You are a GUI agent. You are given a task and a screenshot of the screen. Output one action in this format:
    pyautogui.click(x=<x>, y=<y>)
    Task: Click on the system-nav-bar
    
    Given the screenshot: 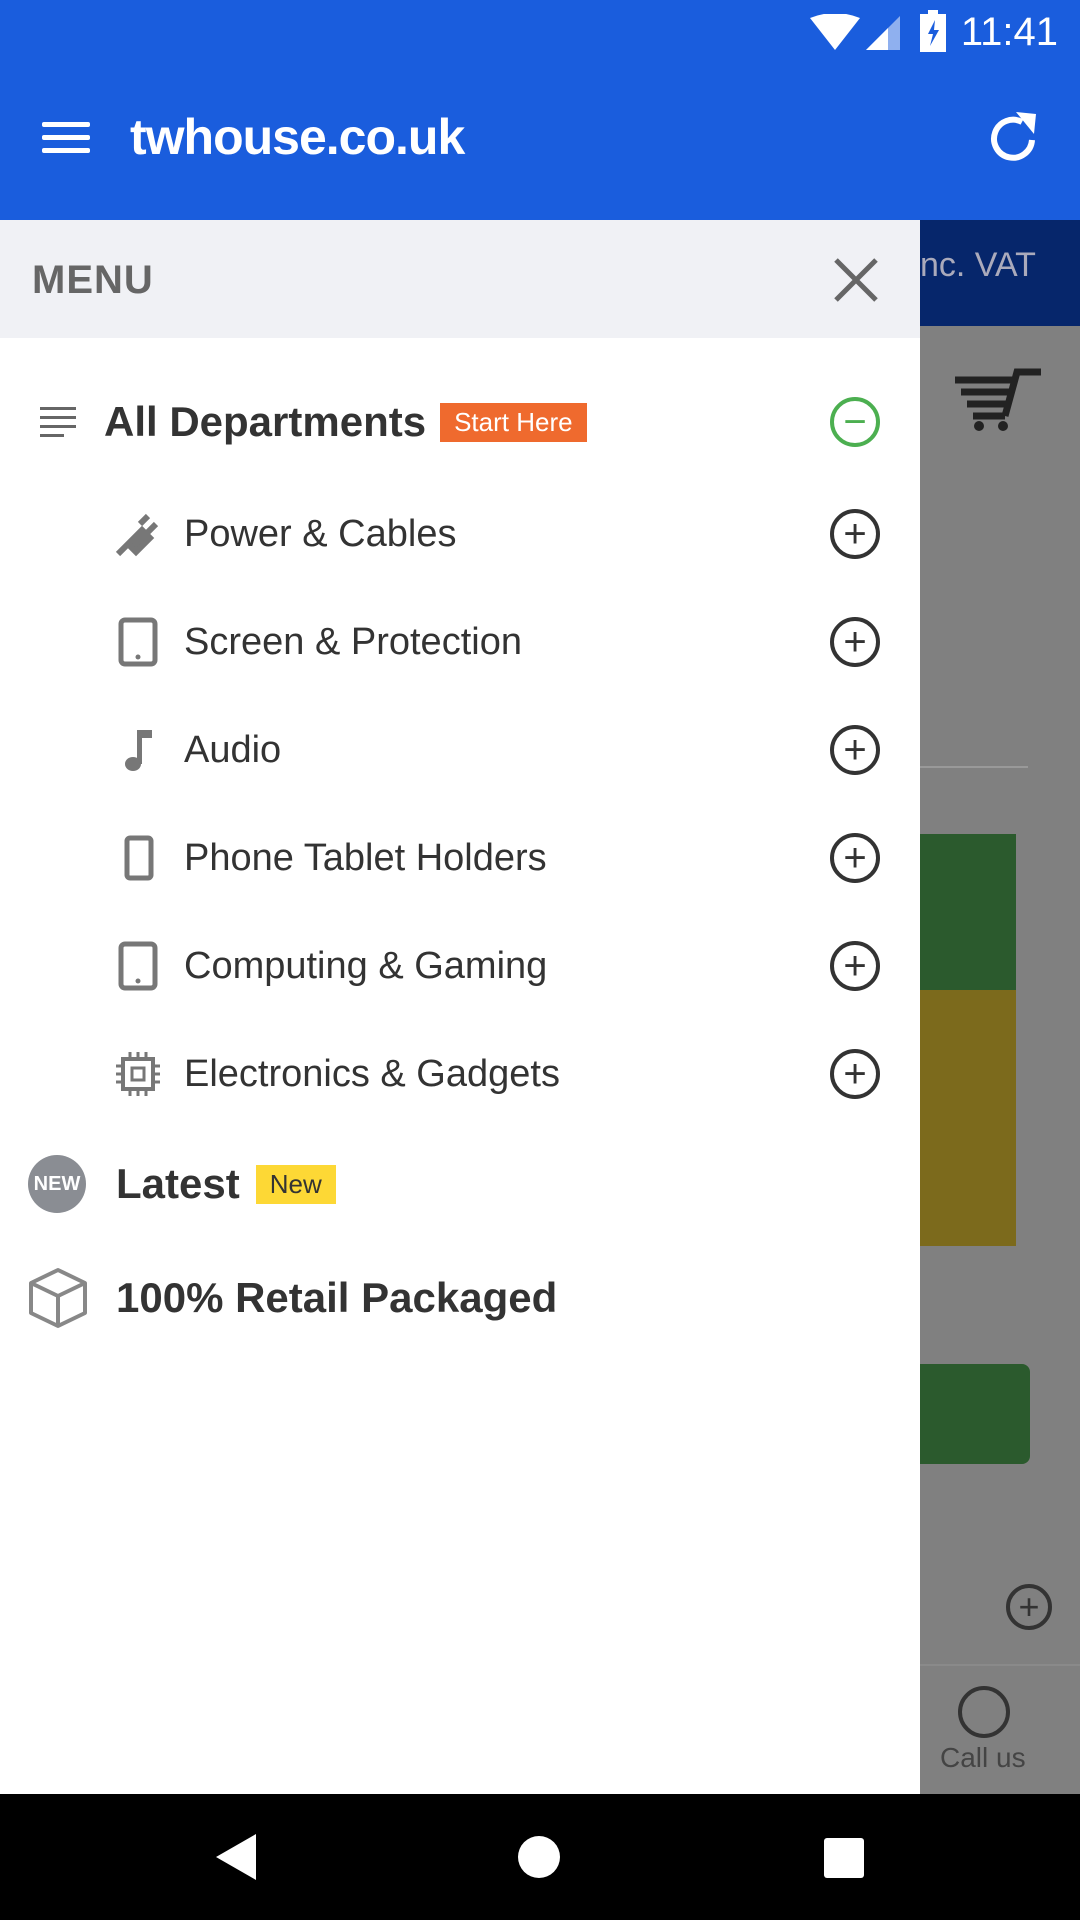 What is the action you would take?
    pyautogui.click(x=540, y=1857)
    